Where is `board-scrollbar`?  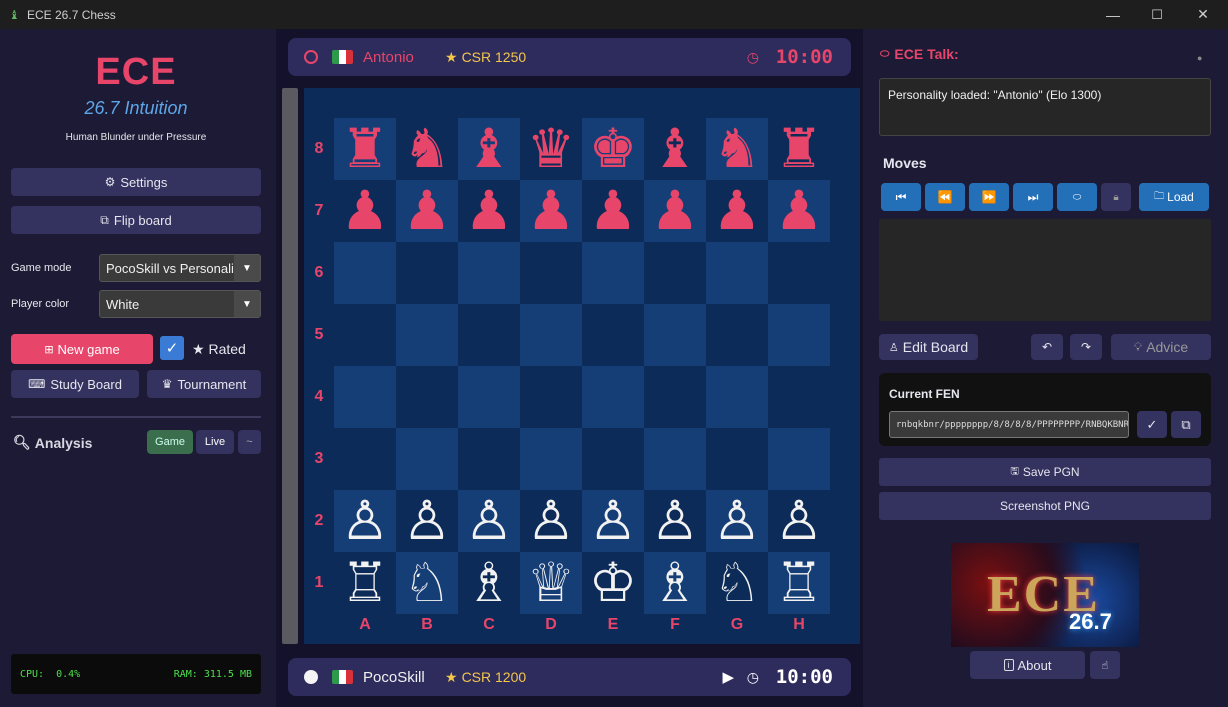 board-scrollbar is located at coordinates (290, 366).